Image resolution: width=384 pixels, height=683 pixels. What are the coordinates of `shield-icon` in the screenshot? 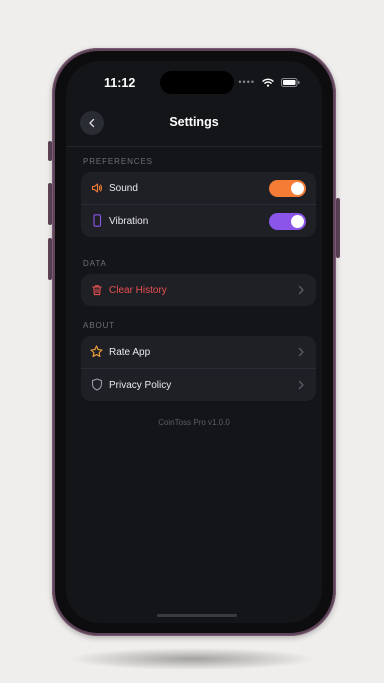 It's located at (96, 384).